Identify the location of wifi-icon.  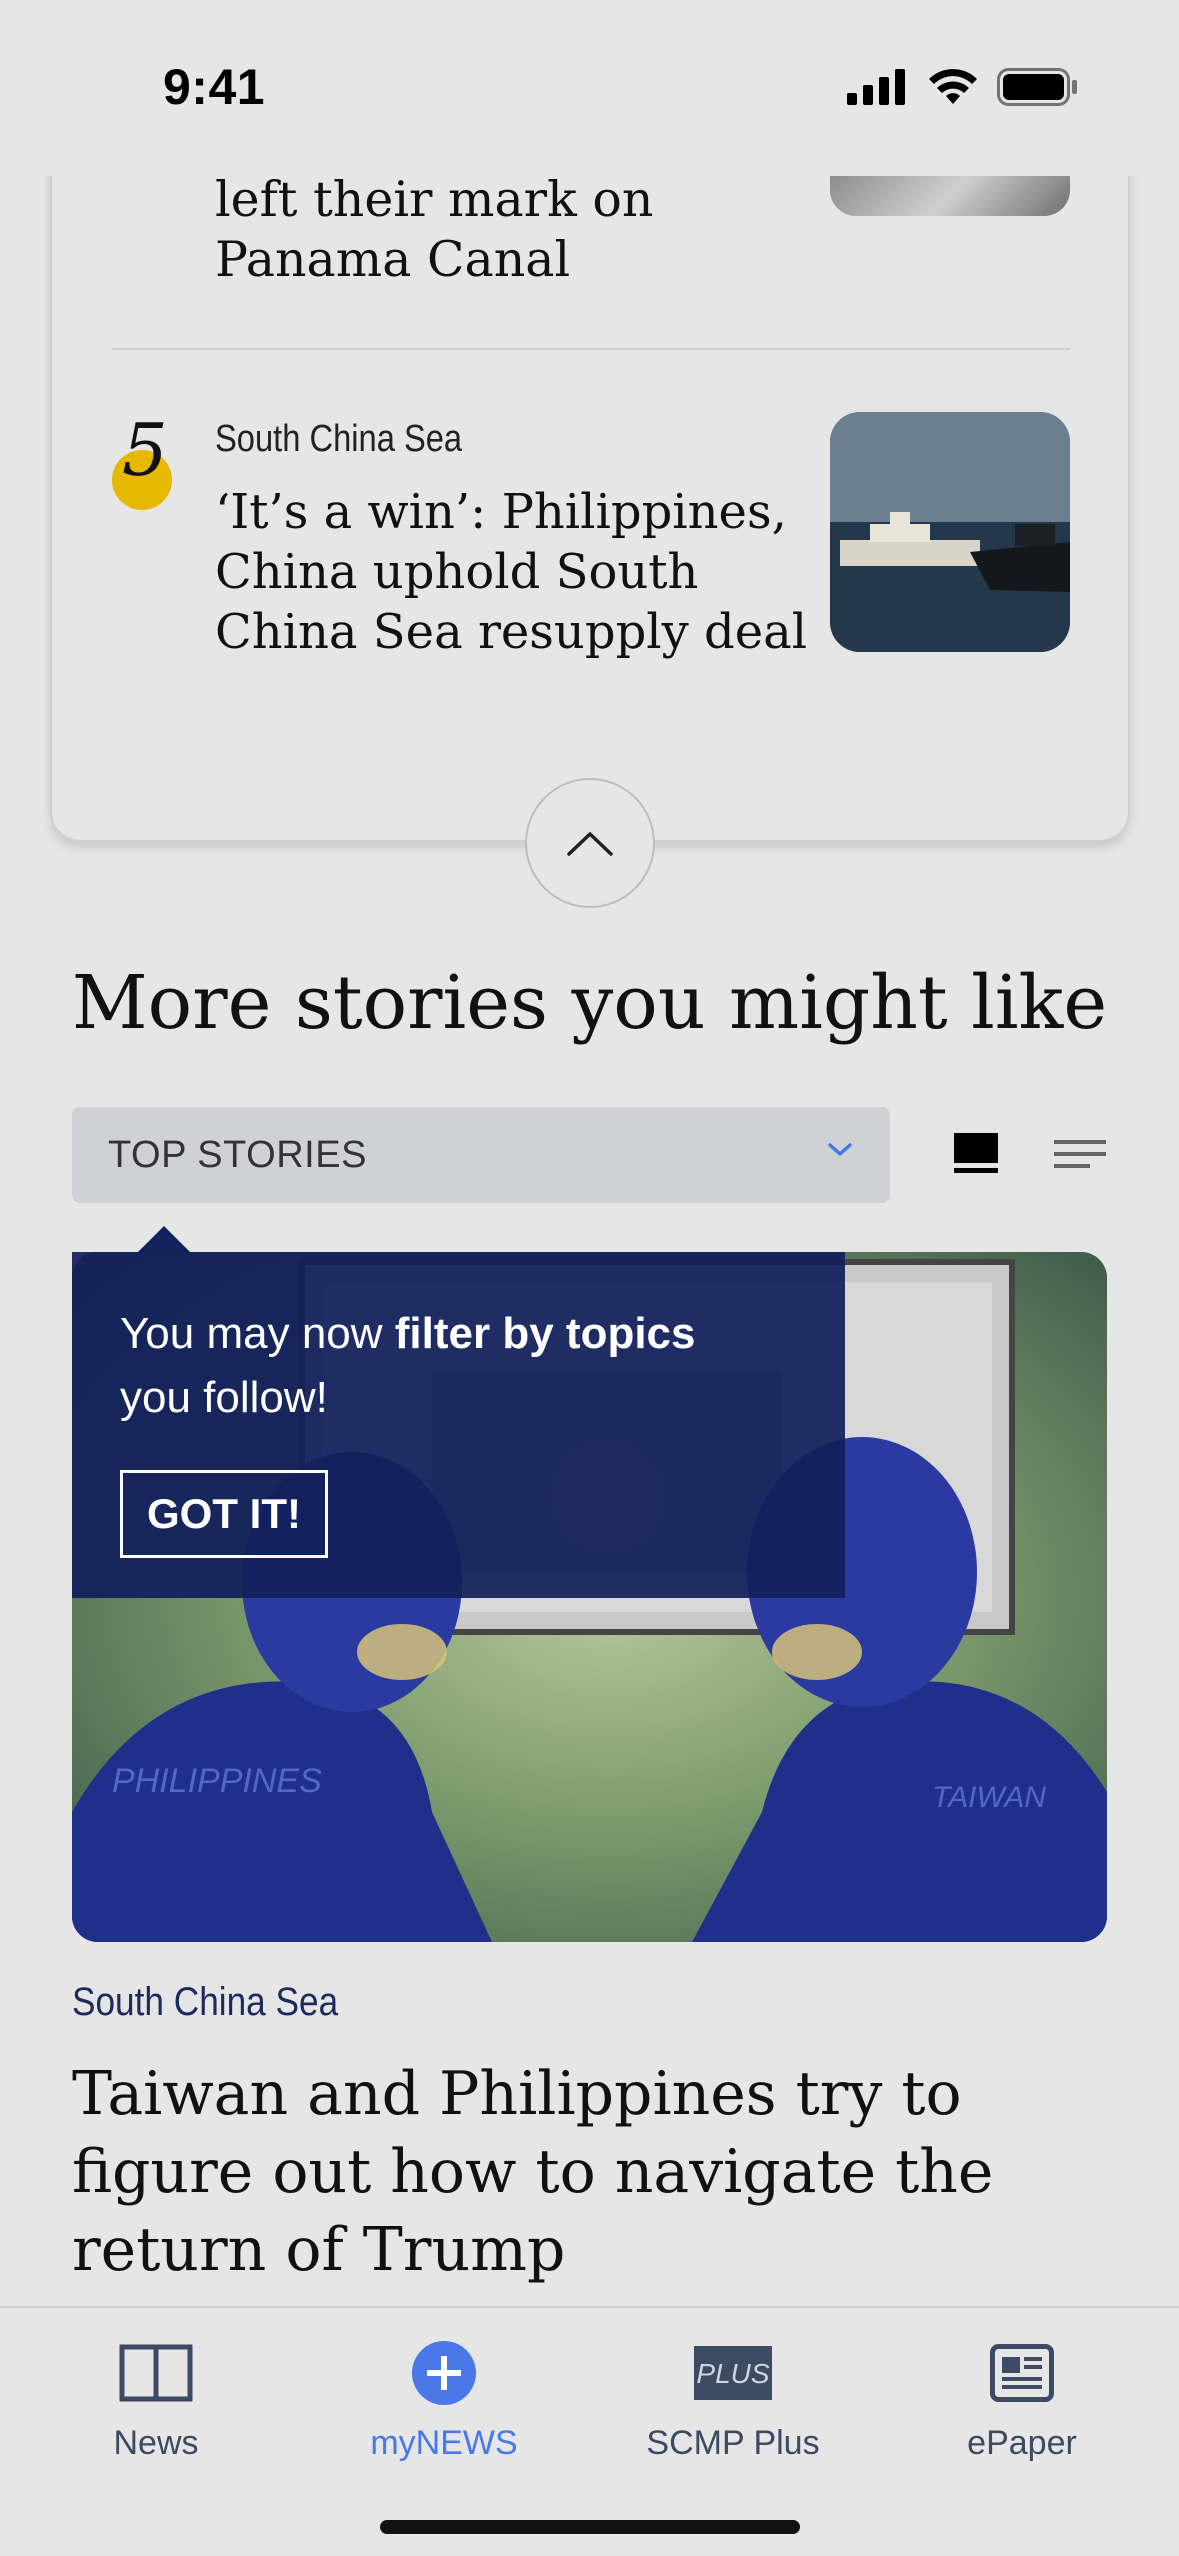
(953, 86).